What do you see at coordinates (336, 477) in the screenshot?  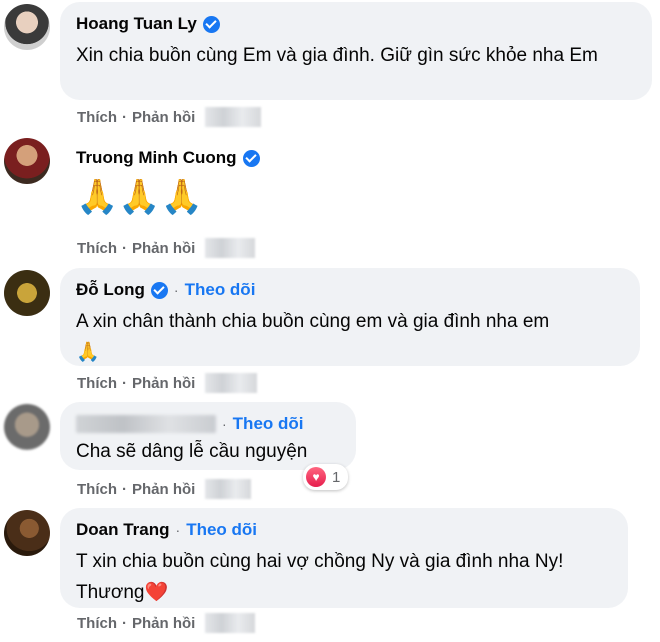 I see `reaction-count: 1` at bounding box center [336, 477].